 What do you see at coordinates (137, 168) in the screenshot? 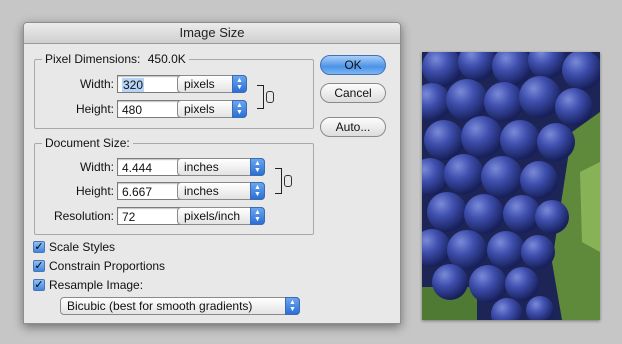
I see `doc-width-value: 4.444` at bounding box center [137, 168].